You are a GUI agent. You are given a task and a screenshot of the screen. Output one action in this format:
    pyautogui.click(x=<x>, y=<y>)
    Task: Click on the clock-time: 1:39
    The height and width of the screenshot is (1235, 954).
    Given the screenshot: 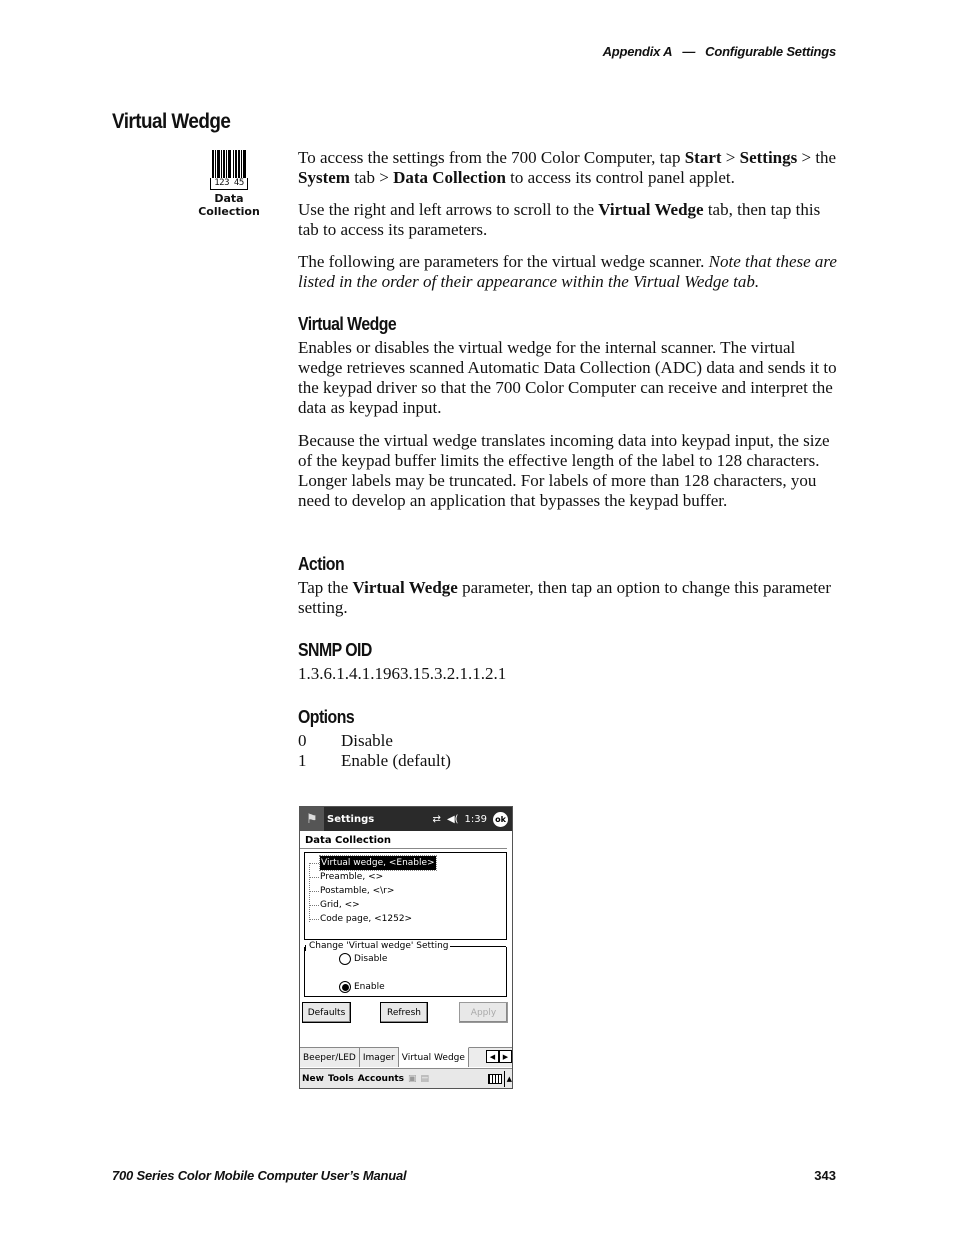 What is the action you would take?
    pyautogui.click(x=476, y=819)
    